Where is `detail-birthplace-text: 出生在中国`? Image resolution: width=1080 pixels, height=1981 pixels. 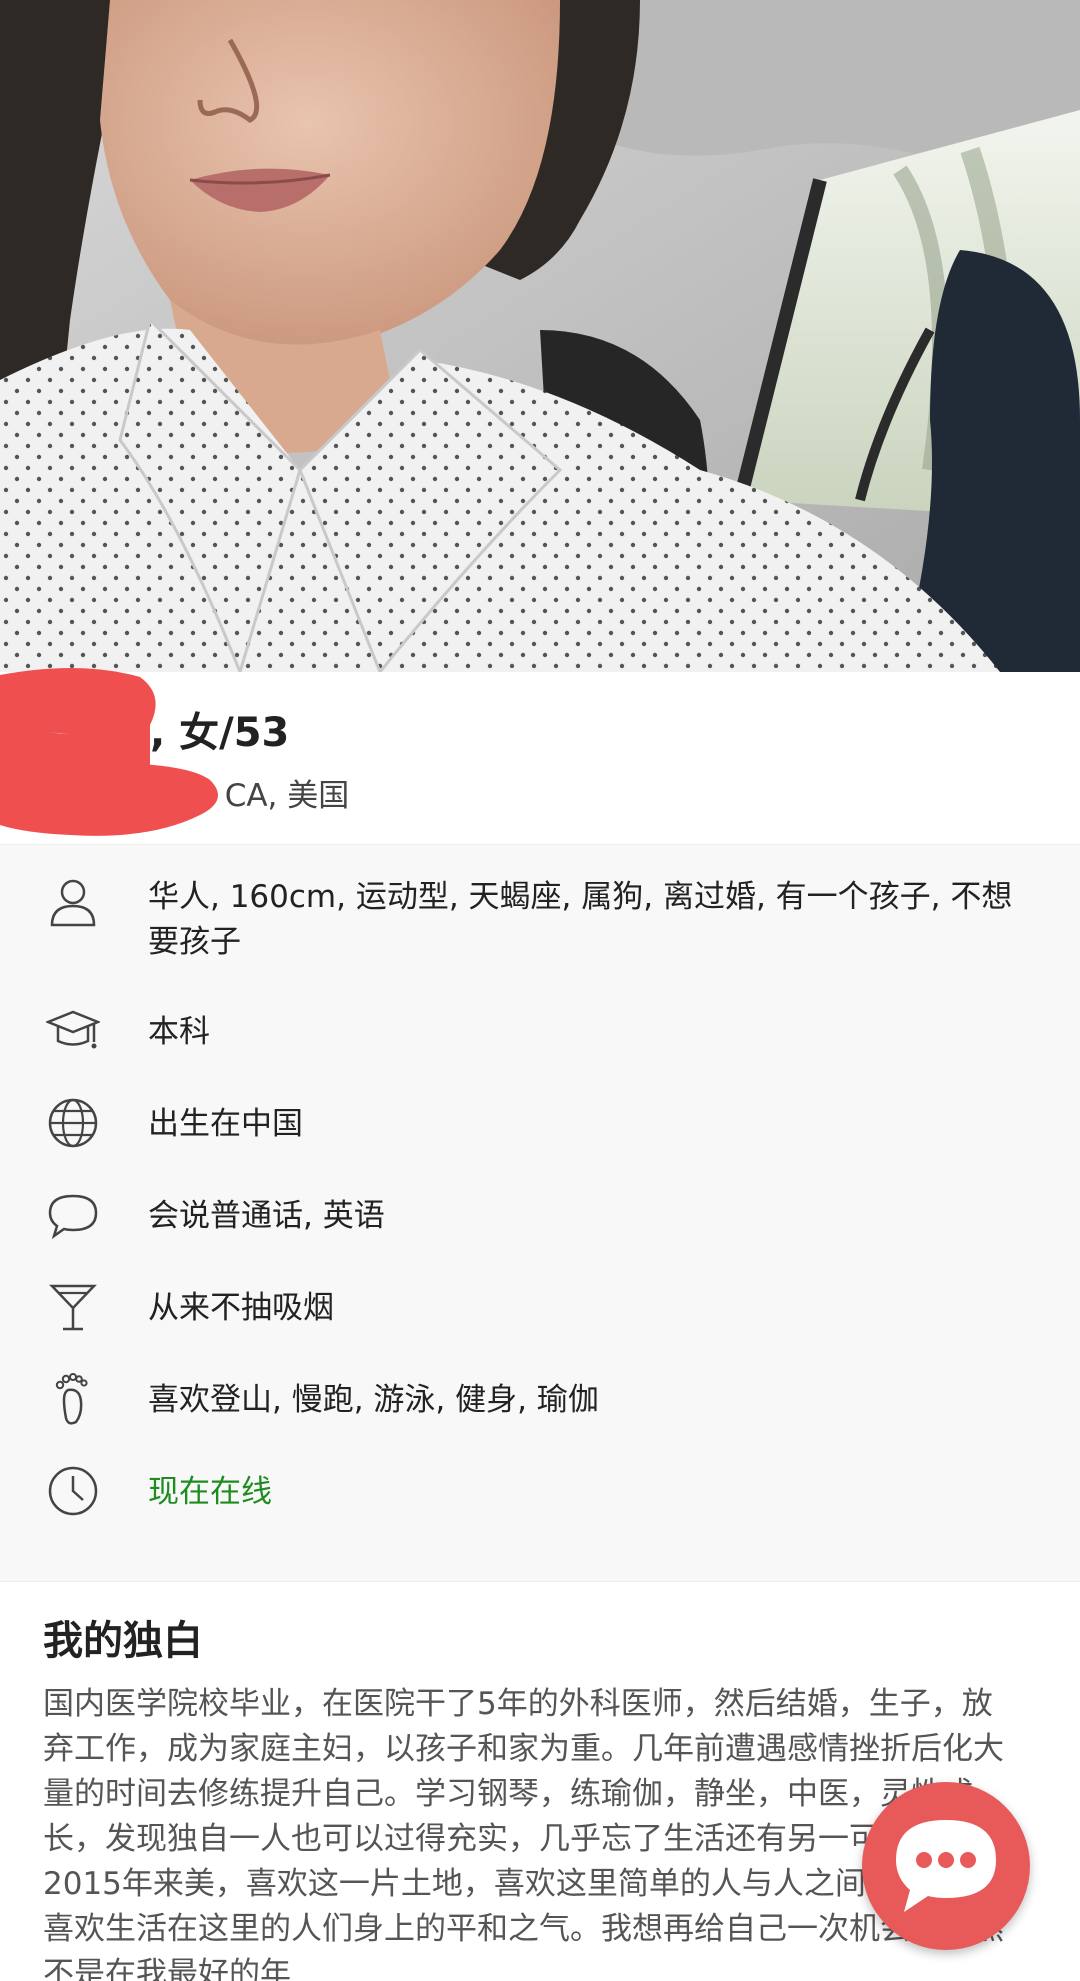
detail-birthplace-text: 出生在中国 is located at coordinates (225, 1124).